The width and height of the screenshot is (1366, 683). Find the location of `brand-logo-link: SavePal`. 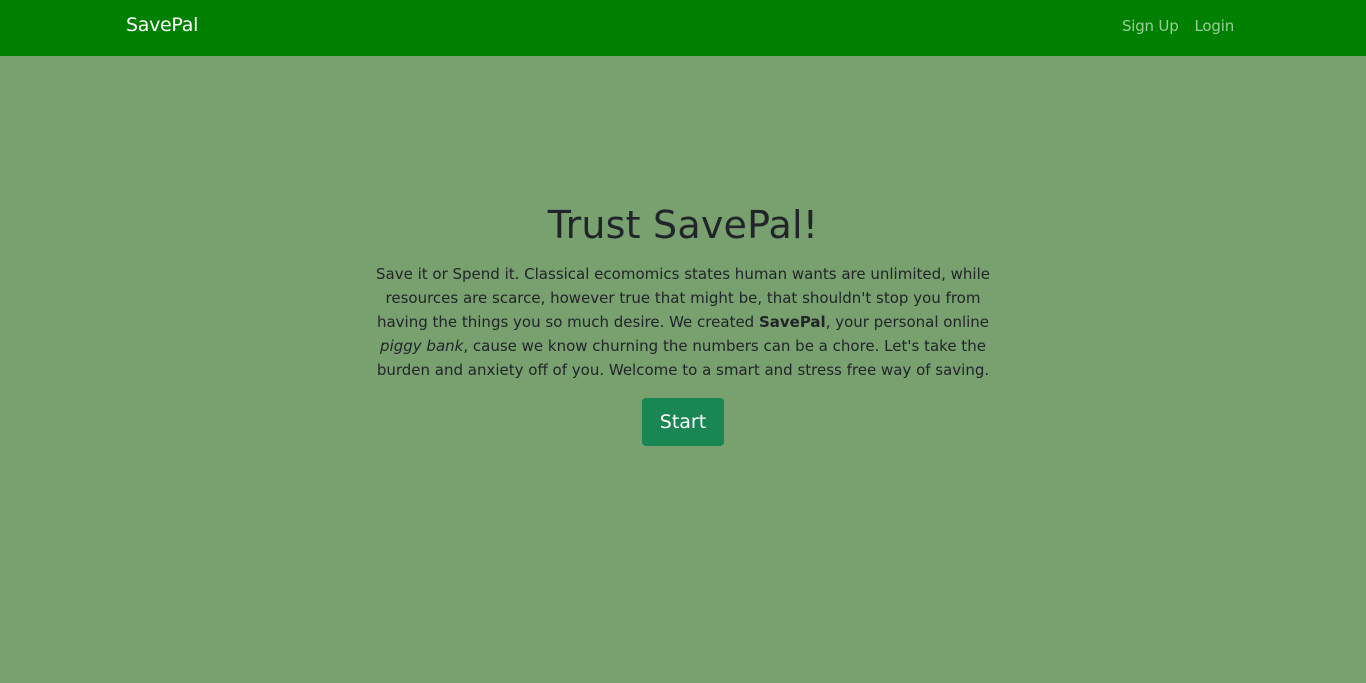

brand-logo-link: SavePal is located at coordinates (162, 25).